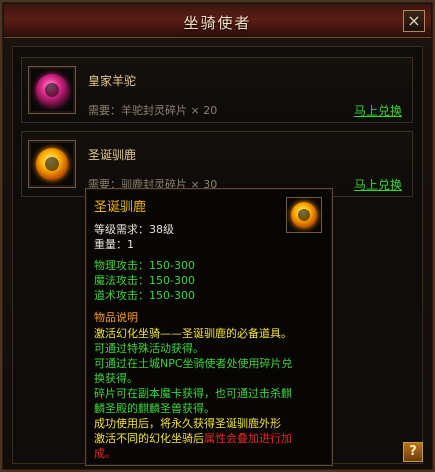 This screenshot has width=435, height=472. I want to click on description-line: 成功使用后，将永久获得圣诞驯鹿外形, so click(187, 423).